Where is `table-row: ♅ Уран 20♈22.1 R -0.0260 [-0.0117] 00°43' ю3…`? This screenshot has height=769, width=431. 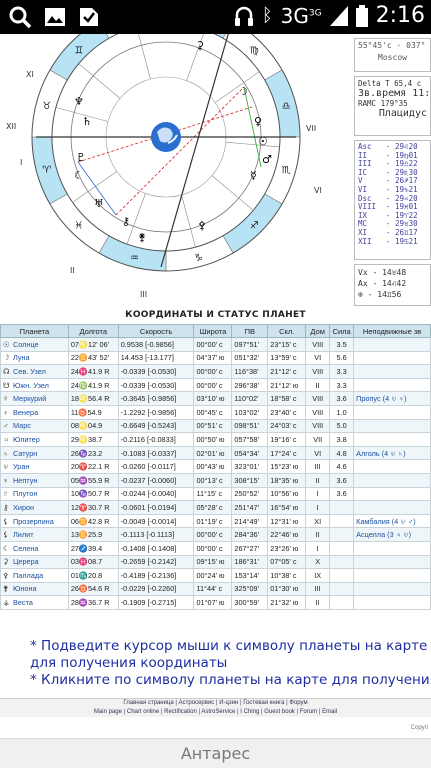
table-row: ♅ Уран 20♈22.1 R -0.0260 [-0.0117] 00°43' ю3… is located at coordinates (215, 466).